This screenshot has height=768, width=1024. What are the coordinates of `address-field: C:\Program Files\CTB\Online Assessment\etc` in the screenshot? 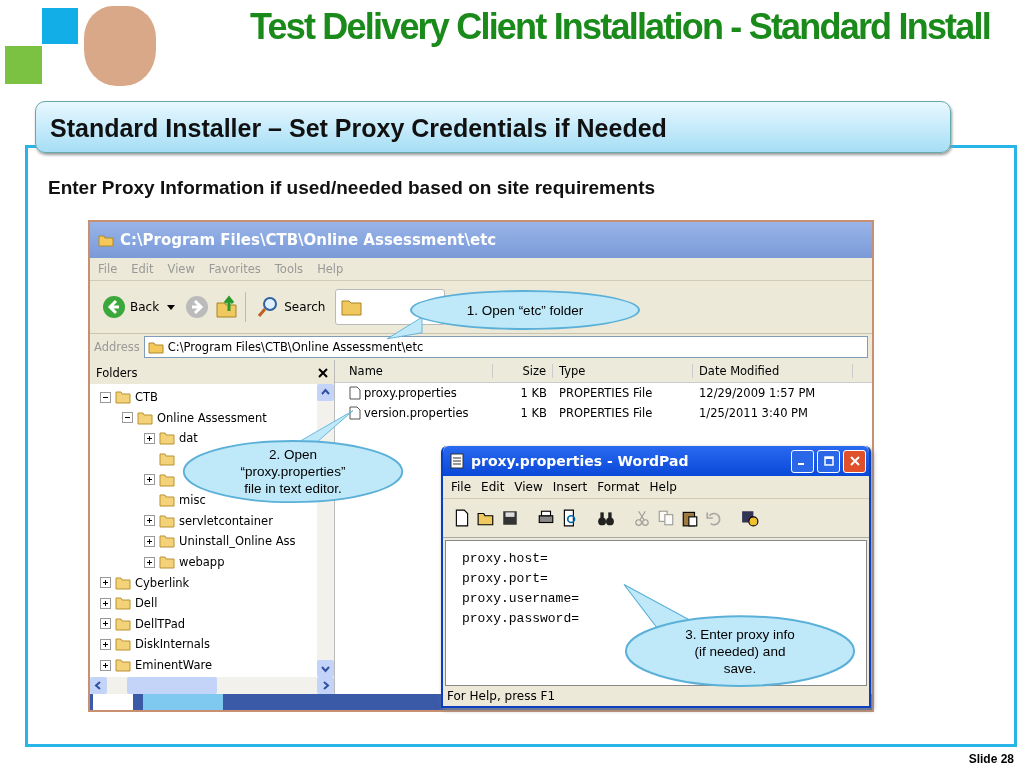 It's located at (505, 347).